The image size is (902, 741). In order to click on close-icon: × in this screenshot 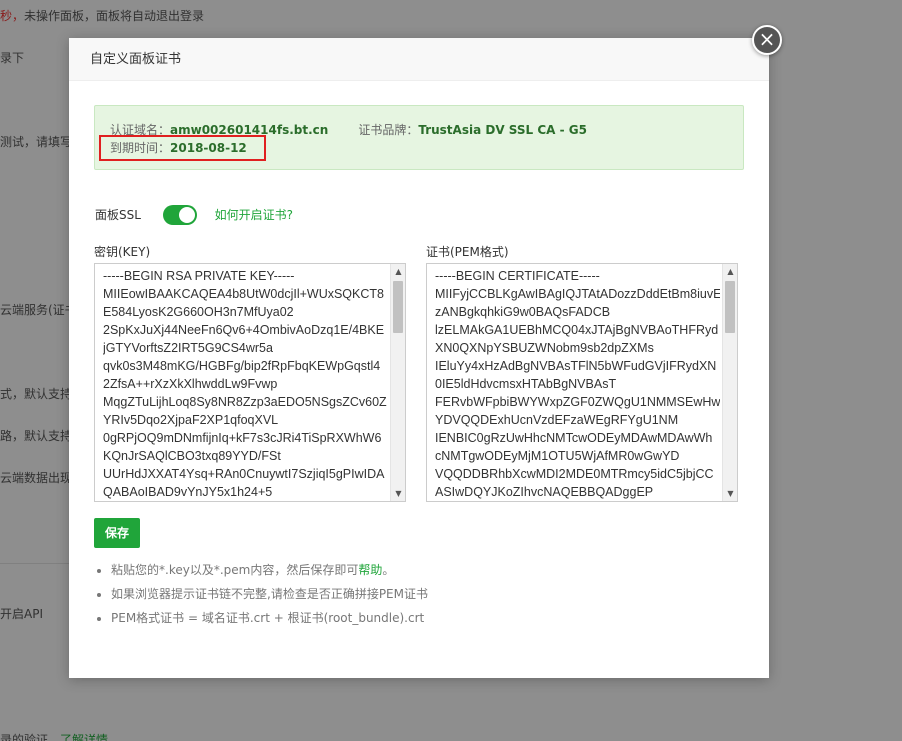, I will do `click(767, 40)`.